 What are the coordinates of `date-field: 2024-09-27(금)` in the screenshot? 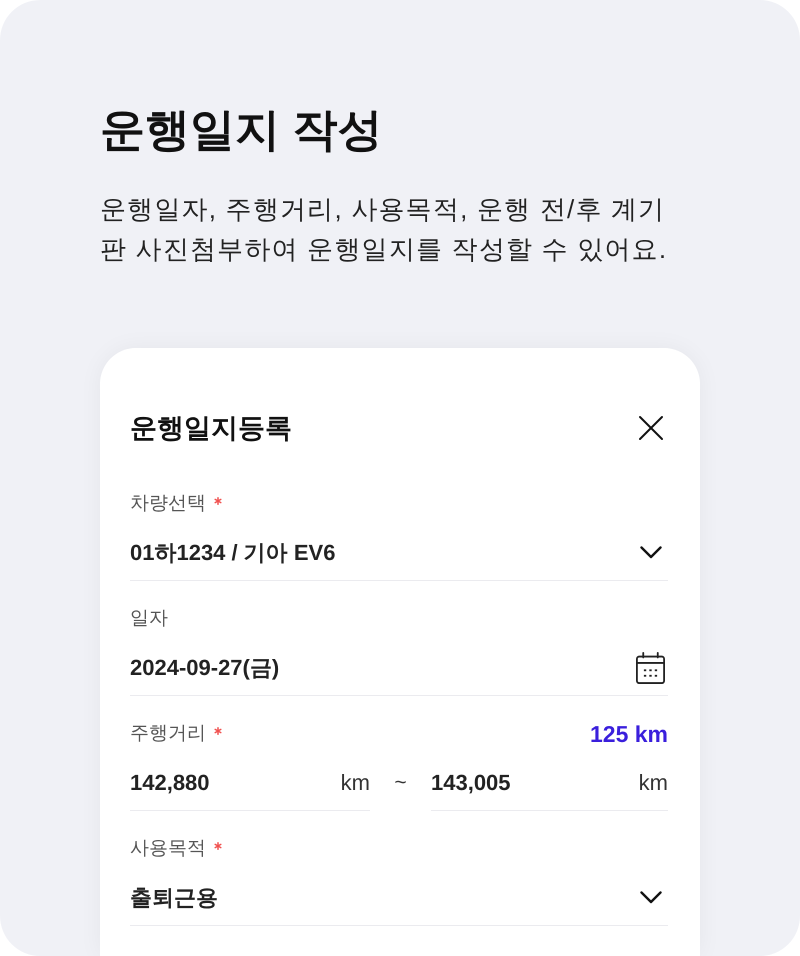 It's located at (399, 674).